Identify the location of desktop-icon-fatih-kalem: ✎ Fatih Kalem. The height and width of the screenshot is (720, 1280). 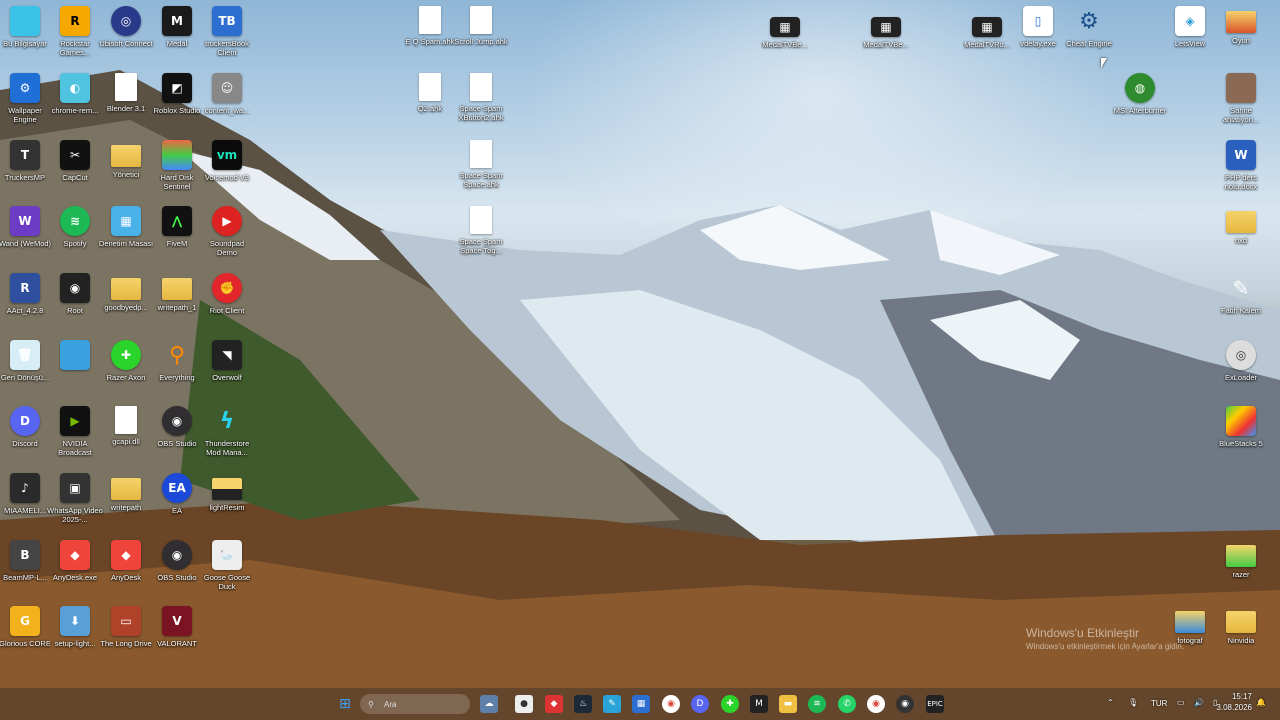
(1241, 304).